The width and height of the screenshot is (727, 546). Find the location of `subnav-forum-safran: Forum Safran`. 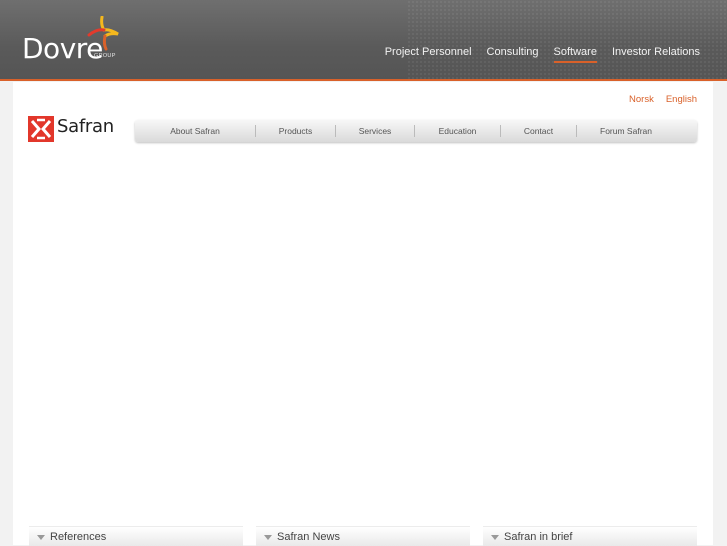

subnav-forum-safran: Forum Safran is located at coordinates (626, 131).